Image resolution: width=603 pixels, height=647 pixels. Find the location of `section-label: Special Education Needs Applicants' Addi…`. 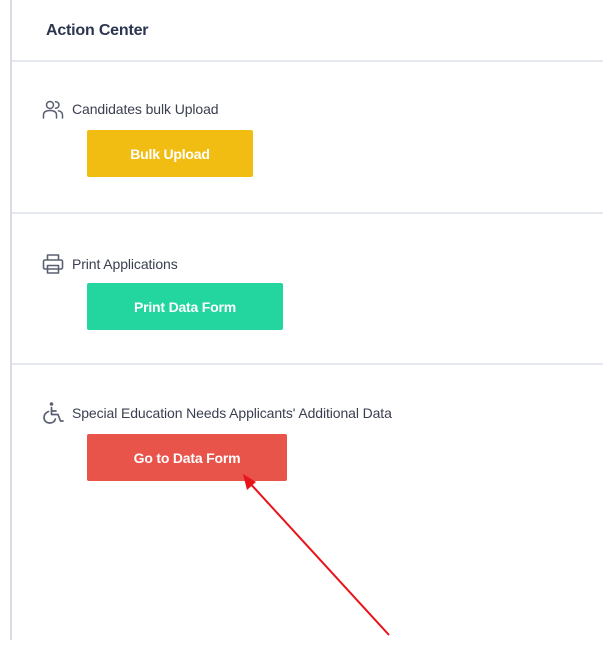

section-label: Special Education Needs Applicants' Addi… is located at coordinates (232, 413).